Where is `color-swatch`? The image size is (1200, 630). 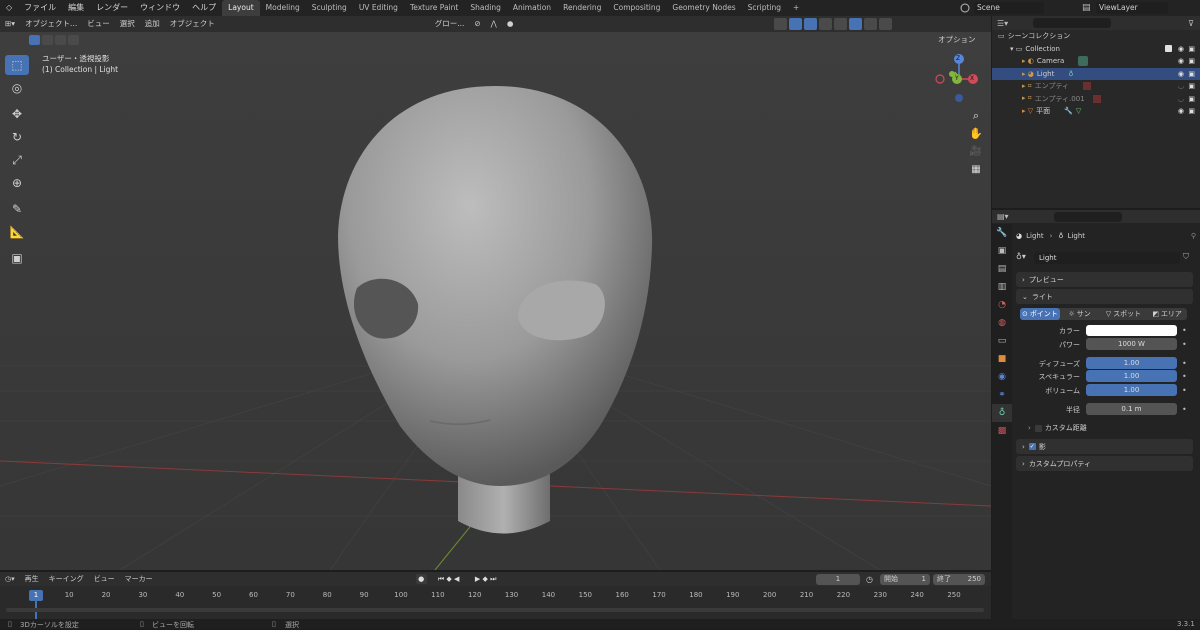 color-swatch is located at coordinates (1131, 330).